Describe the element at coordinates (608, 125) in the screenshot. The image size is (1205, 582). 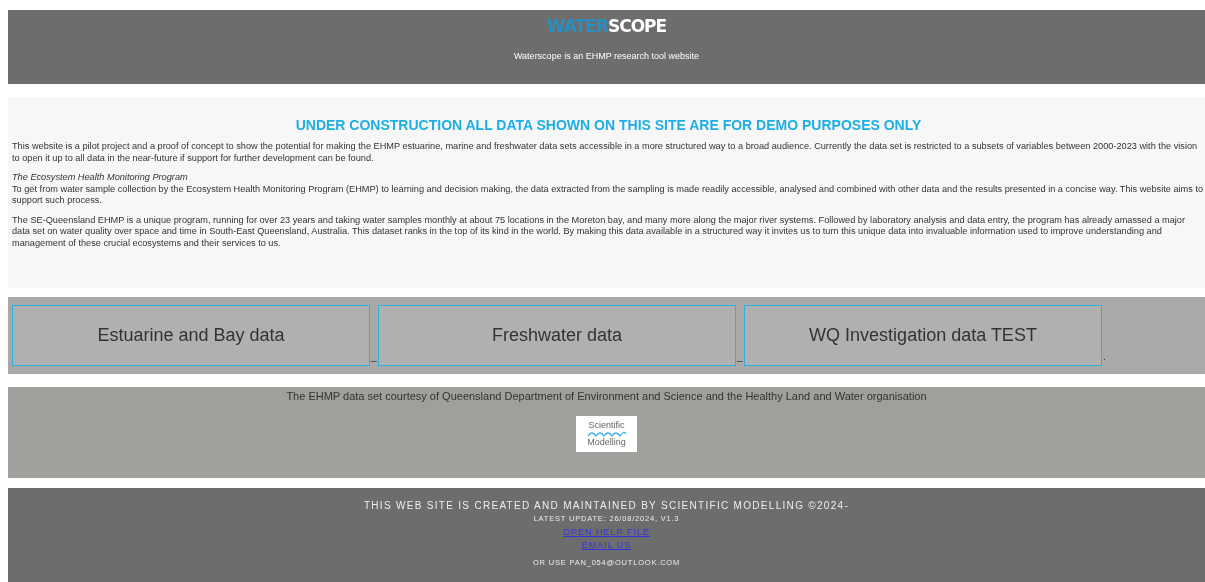
I see `notice-heading: UNDER CONSTRUCTION ALL DATA SHOWN ON THIS SITE ARE FOR DEMO PURPOSES ONLY` at that location.